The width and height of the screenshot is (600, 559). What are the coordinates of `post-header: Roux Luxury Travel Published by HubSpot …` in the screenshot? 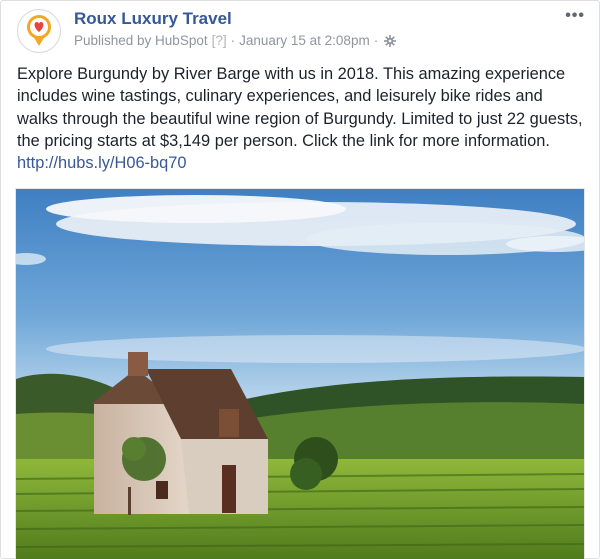 It's located at (301, 30).